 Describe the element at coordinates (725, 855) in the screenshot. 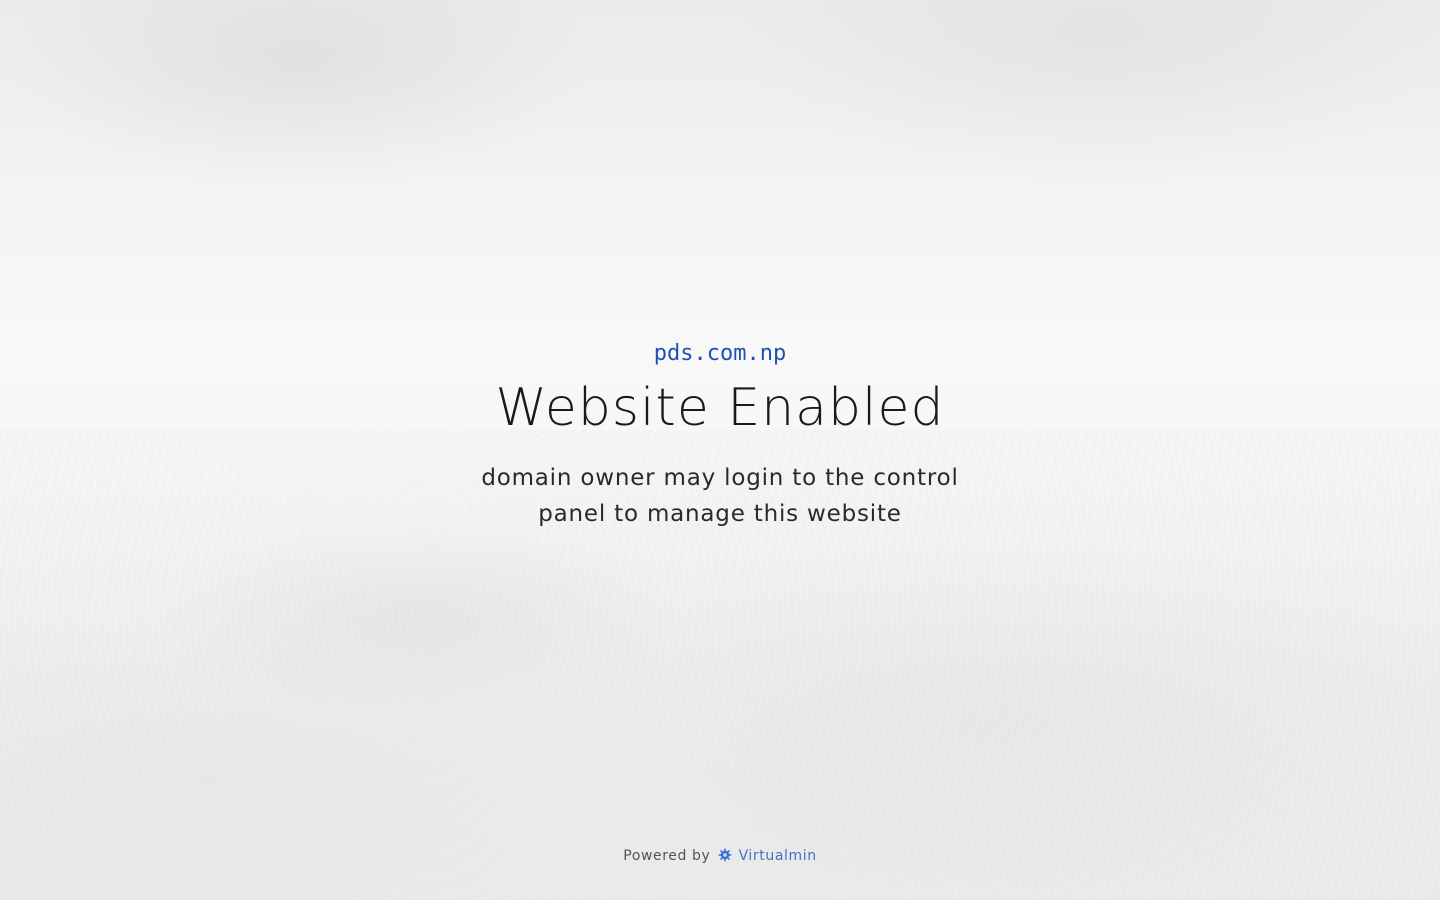

I see `virtualmin-gear-icon` at that location.